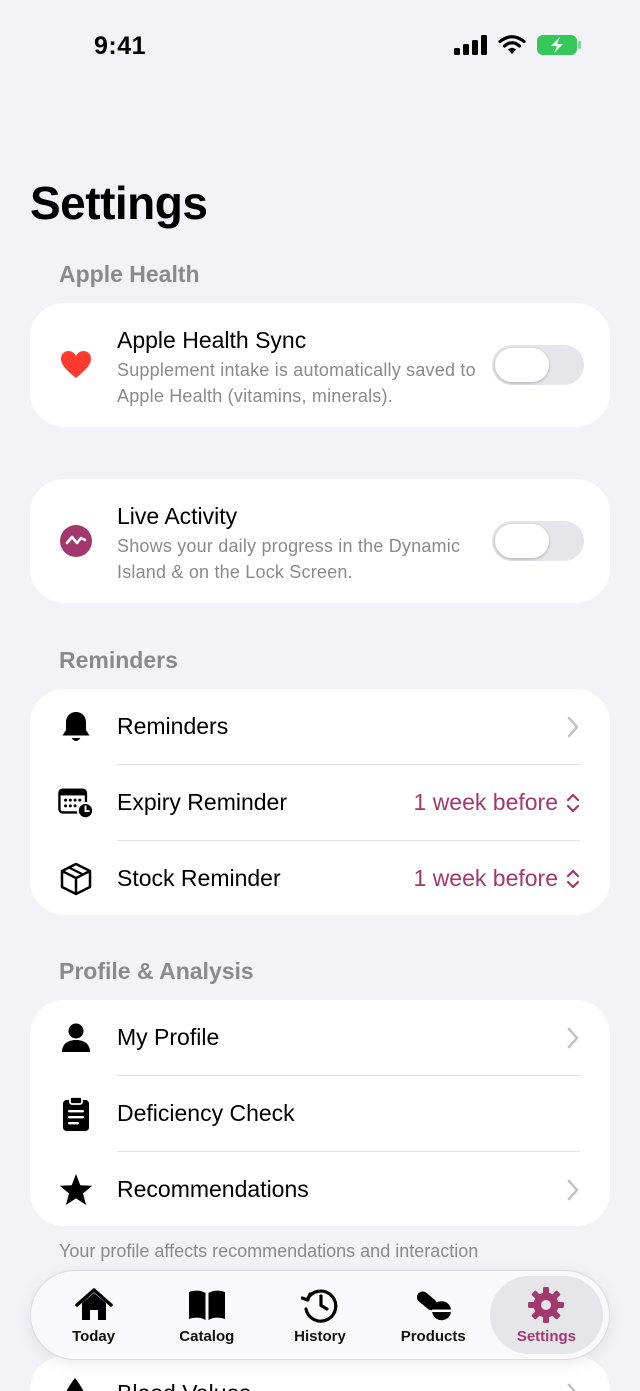 Image resolution: width=640 pixels, height=1391 pixels. I want to click on reminders-card: Reminders Expiry Reminder 1 week before, so click(320, 802).